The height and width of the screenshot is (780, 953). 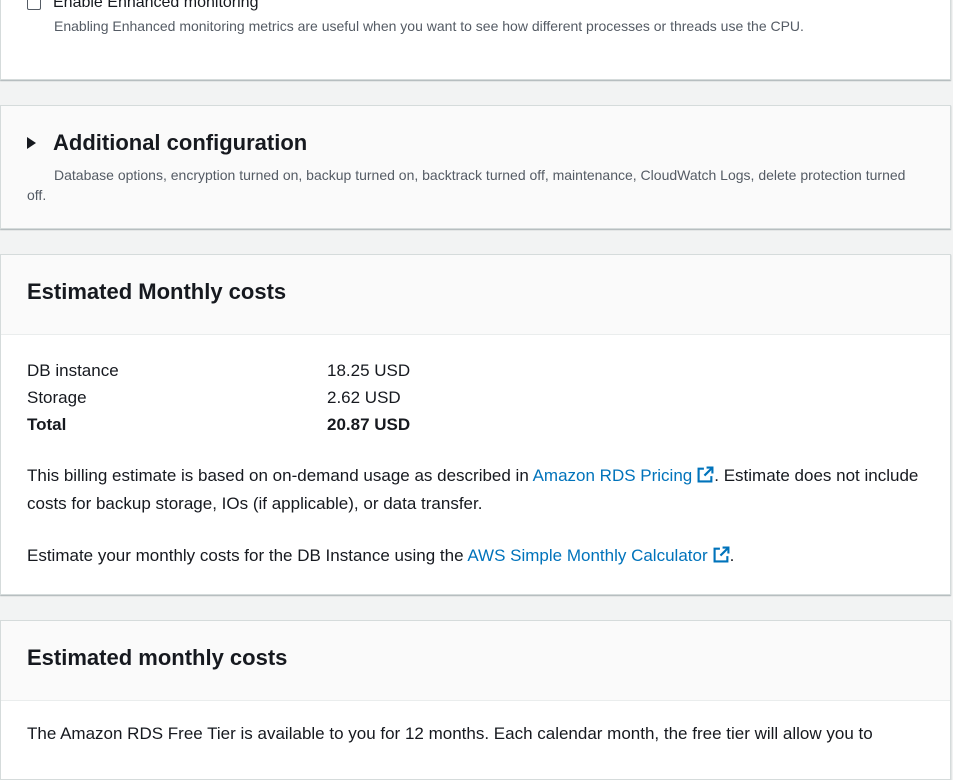 I want to click on cost-label: Storage, so click(x=57, y=397).